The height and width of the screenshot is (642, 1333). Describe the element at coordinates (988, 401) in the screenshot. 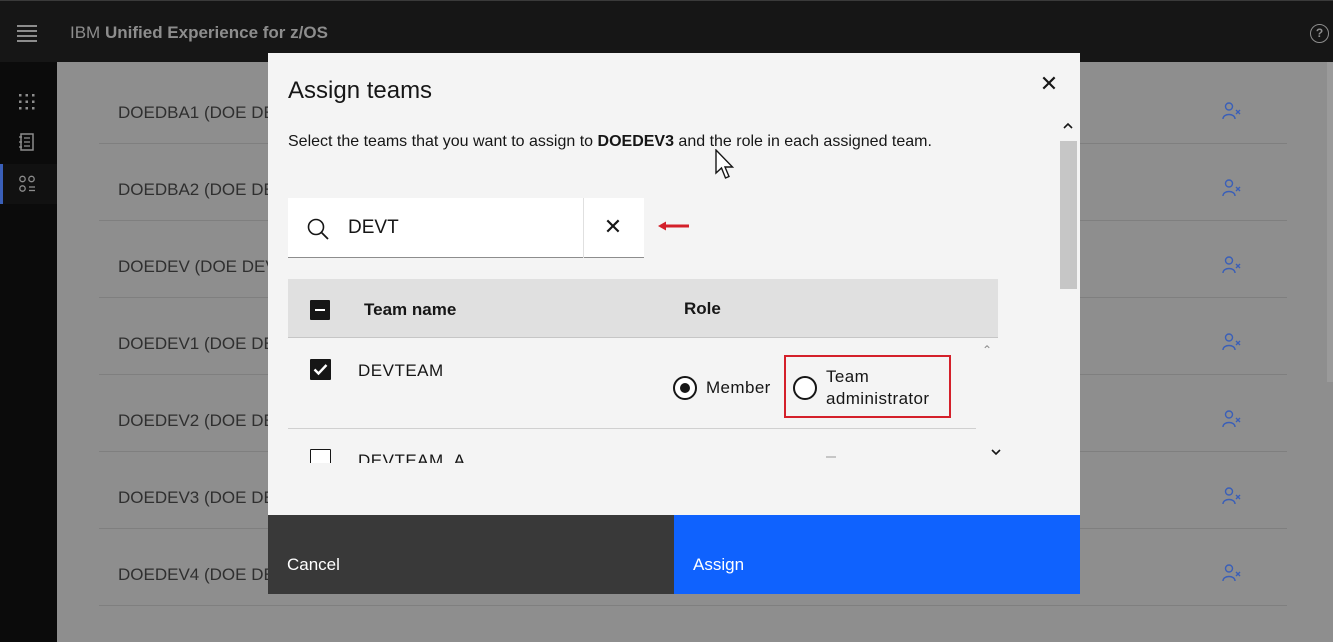

I see `table-scrollbar: ⌃` at that location.